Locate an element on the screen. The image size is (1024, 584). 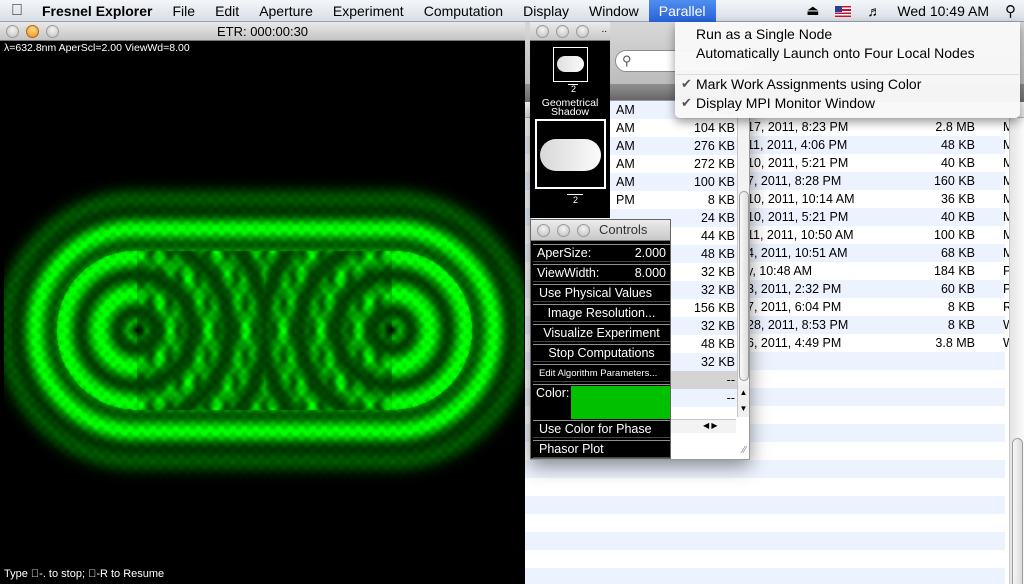
resize-grip-icon: ⁄⁄ is located at coordinates (744, 450).